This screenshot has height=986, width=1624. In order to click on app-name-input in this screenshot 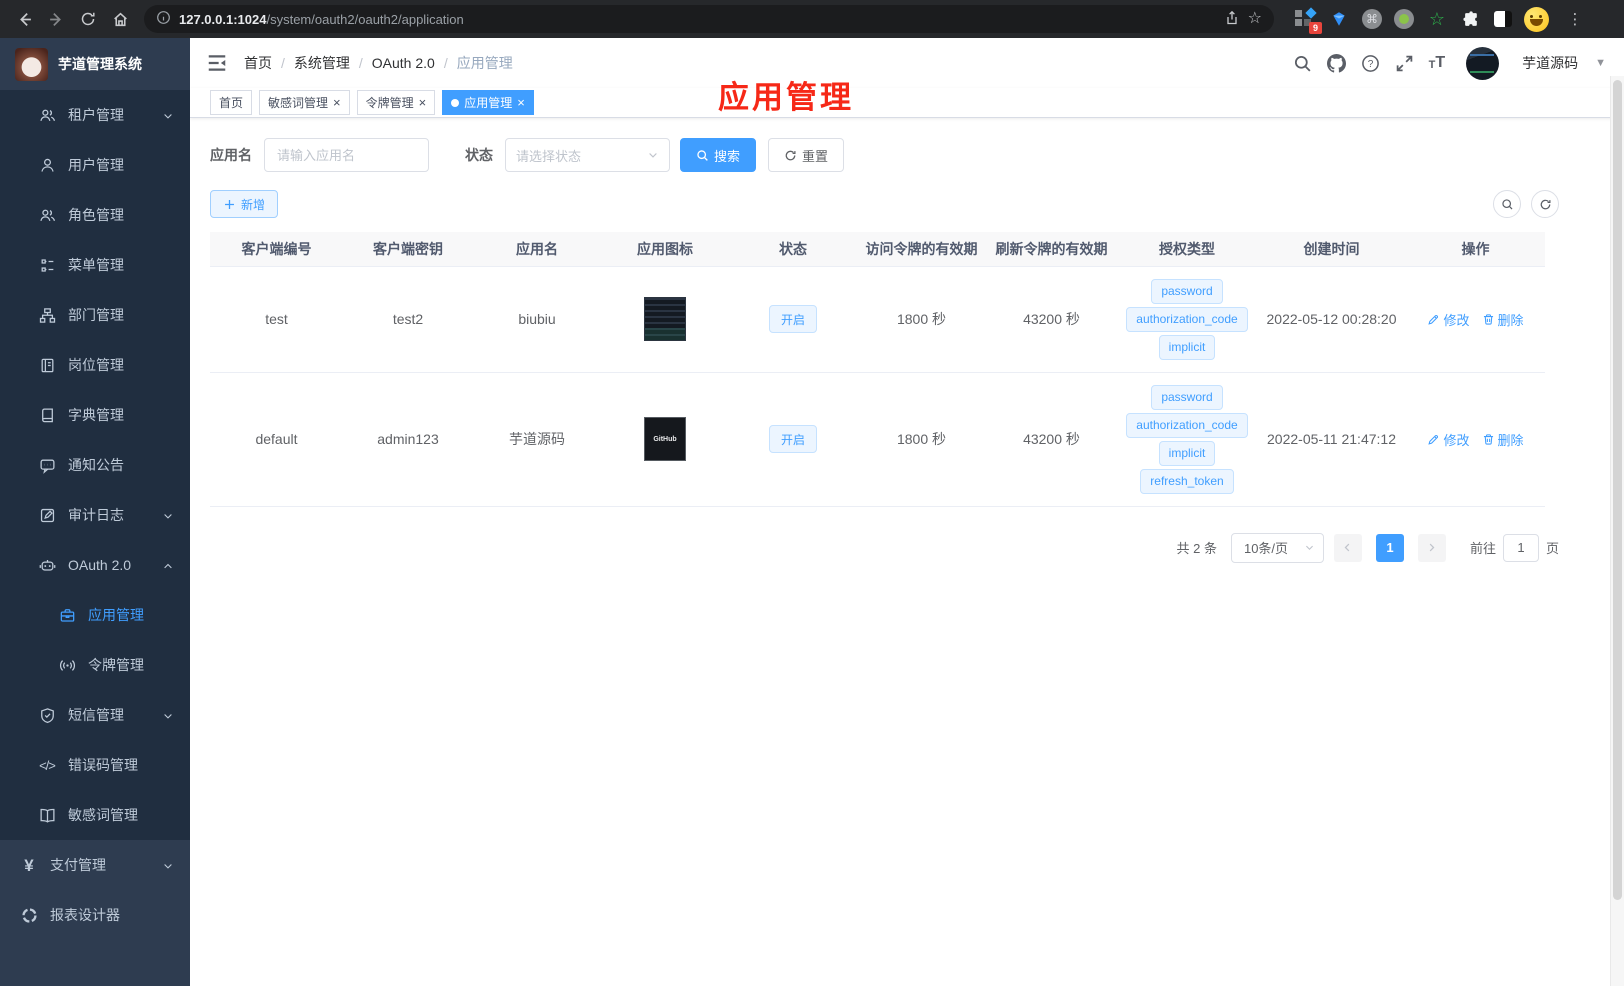, I will do `click(346, 155)`.